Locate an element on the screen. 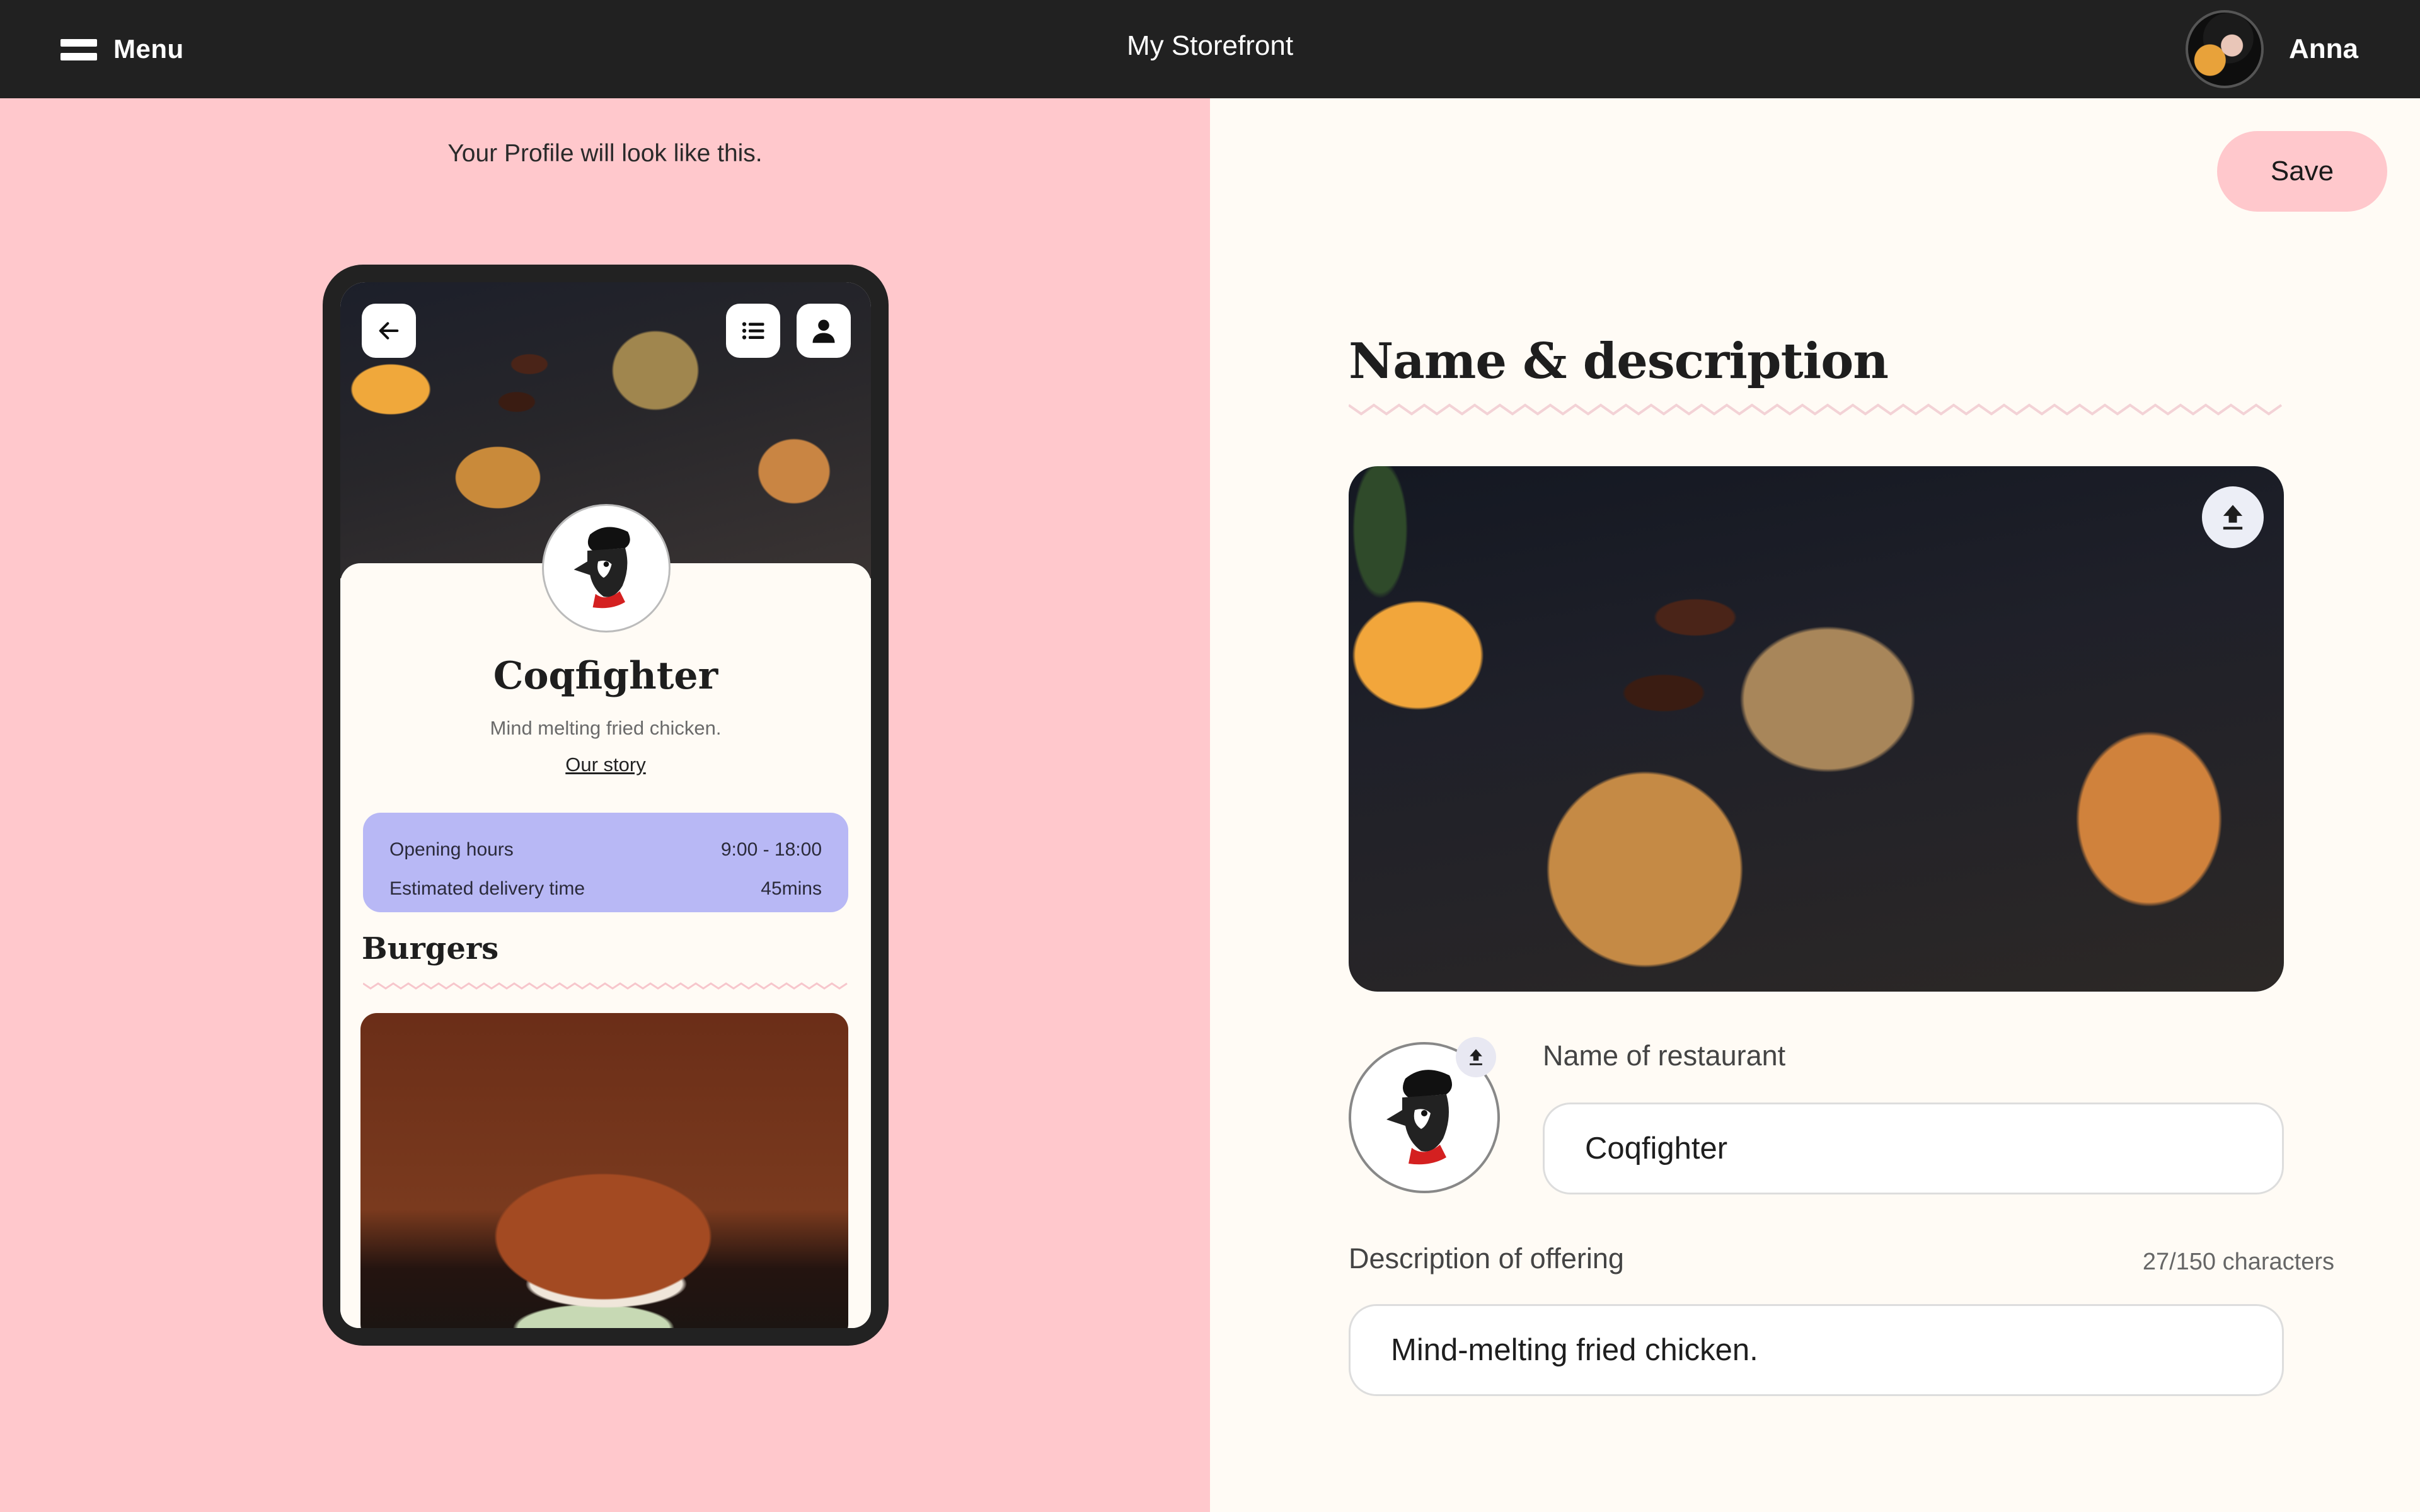  restaurant-name-input is located at coordinates (1914, 1148).